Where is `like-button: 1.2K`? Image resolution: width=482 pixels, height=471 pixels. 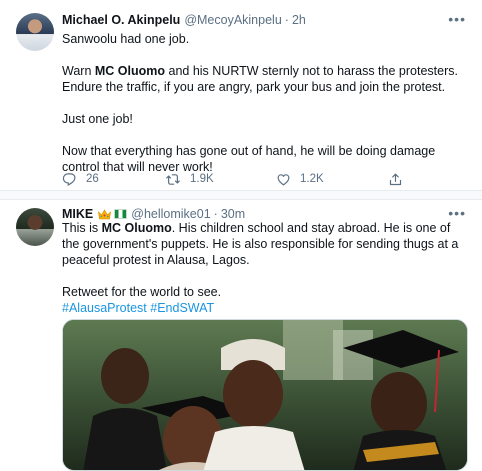
like-button: 1.2K is located at coordinates (300, 179).